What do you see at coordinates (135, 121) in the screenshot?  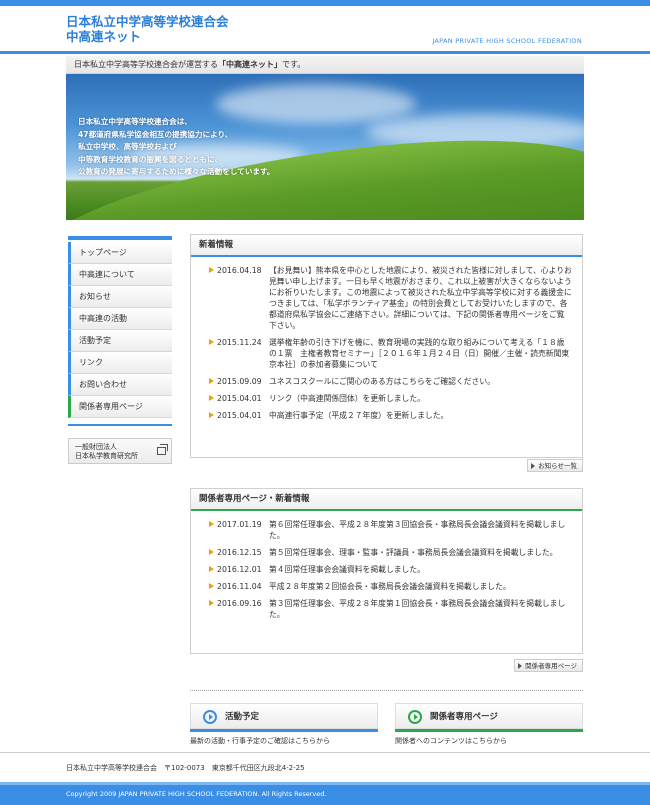 I see `hero-line: 日本私立中学高等学校連合会は、` at bounding box center [135, 121].